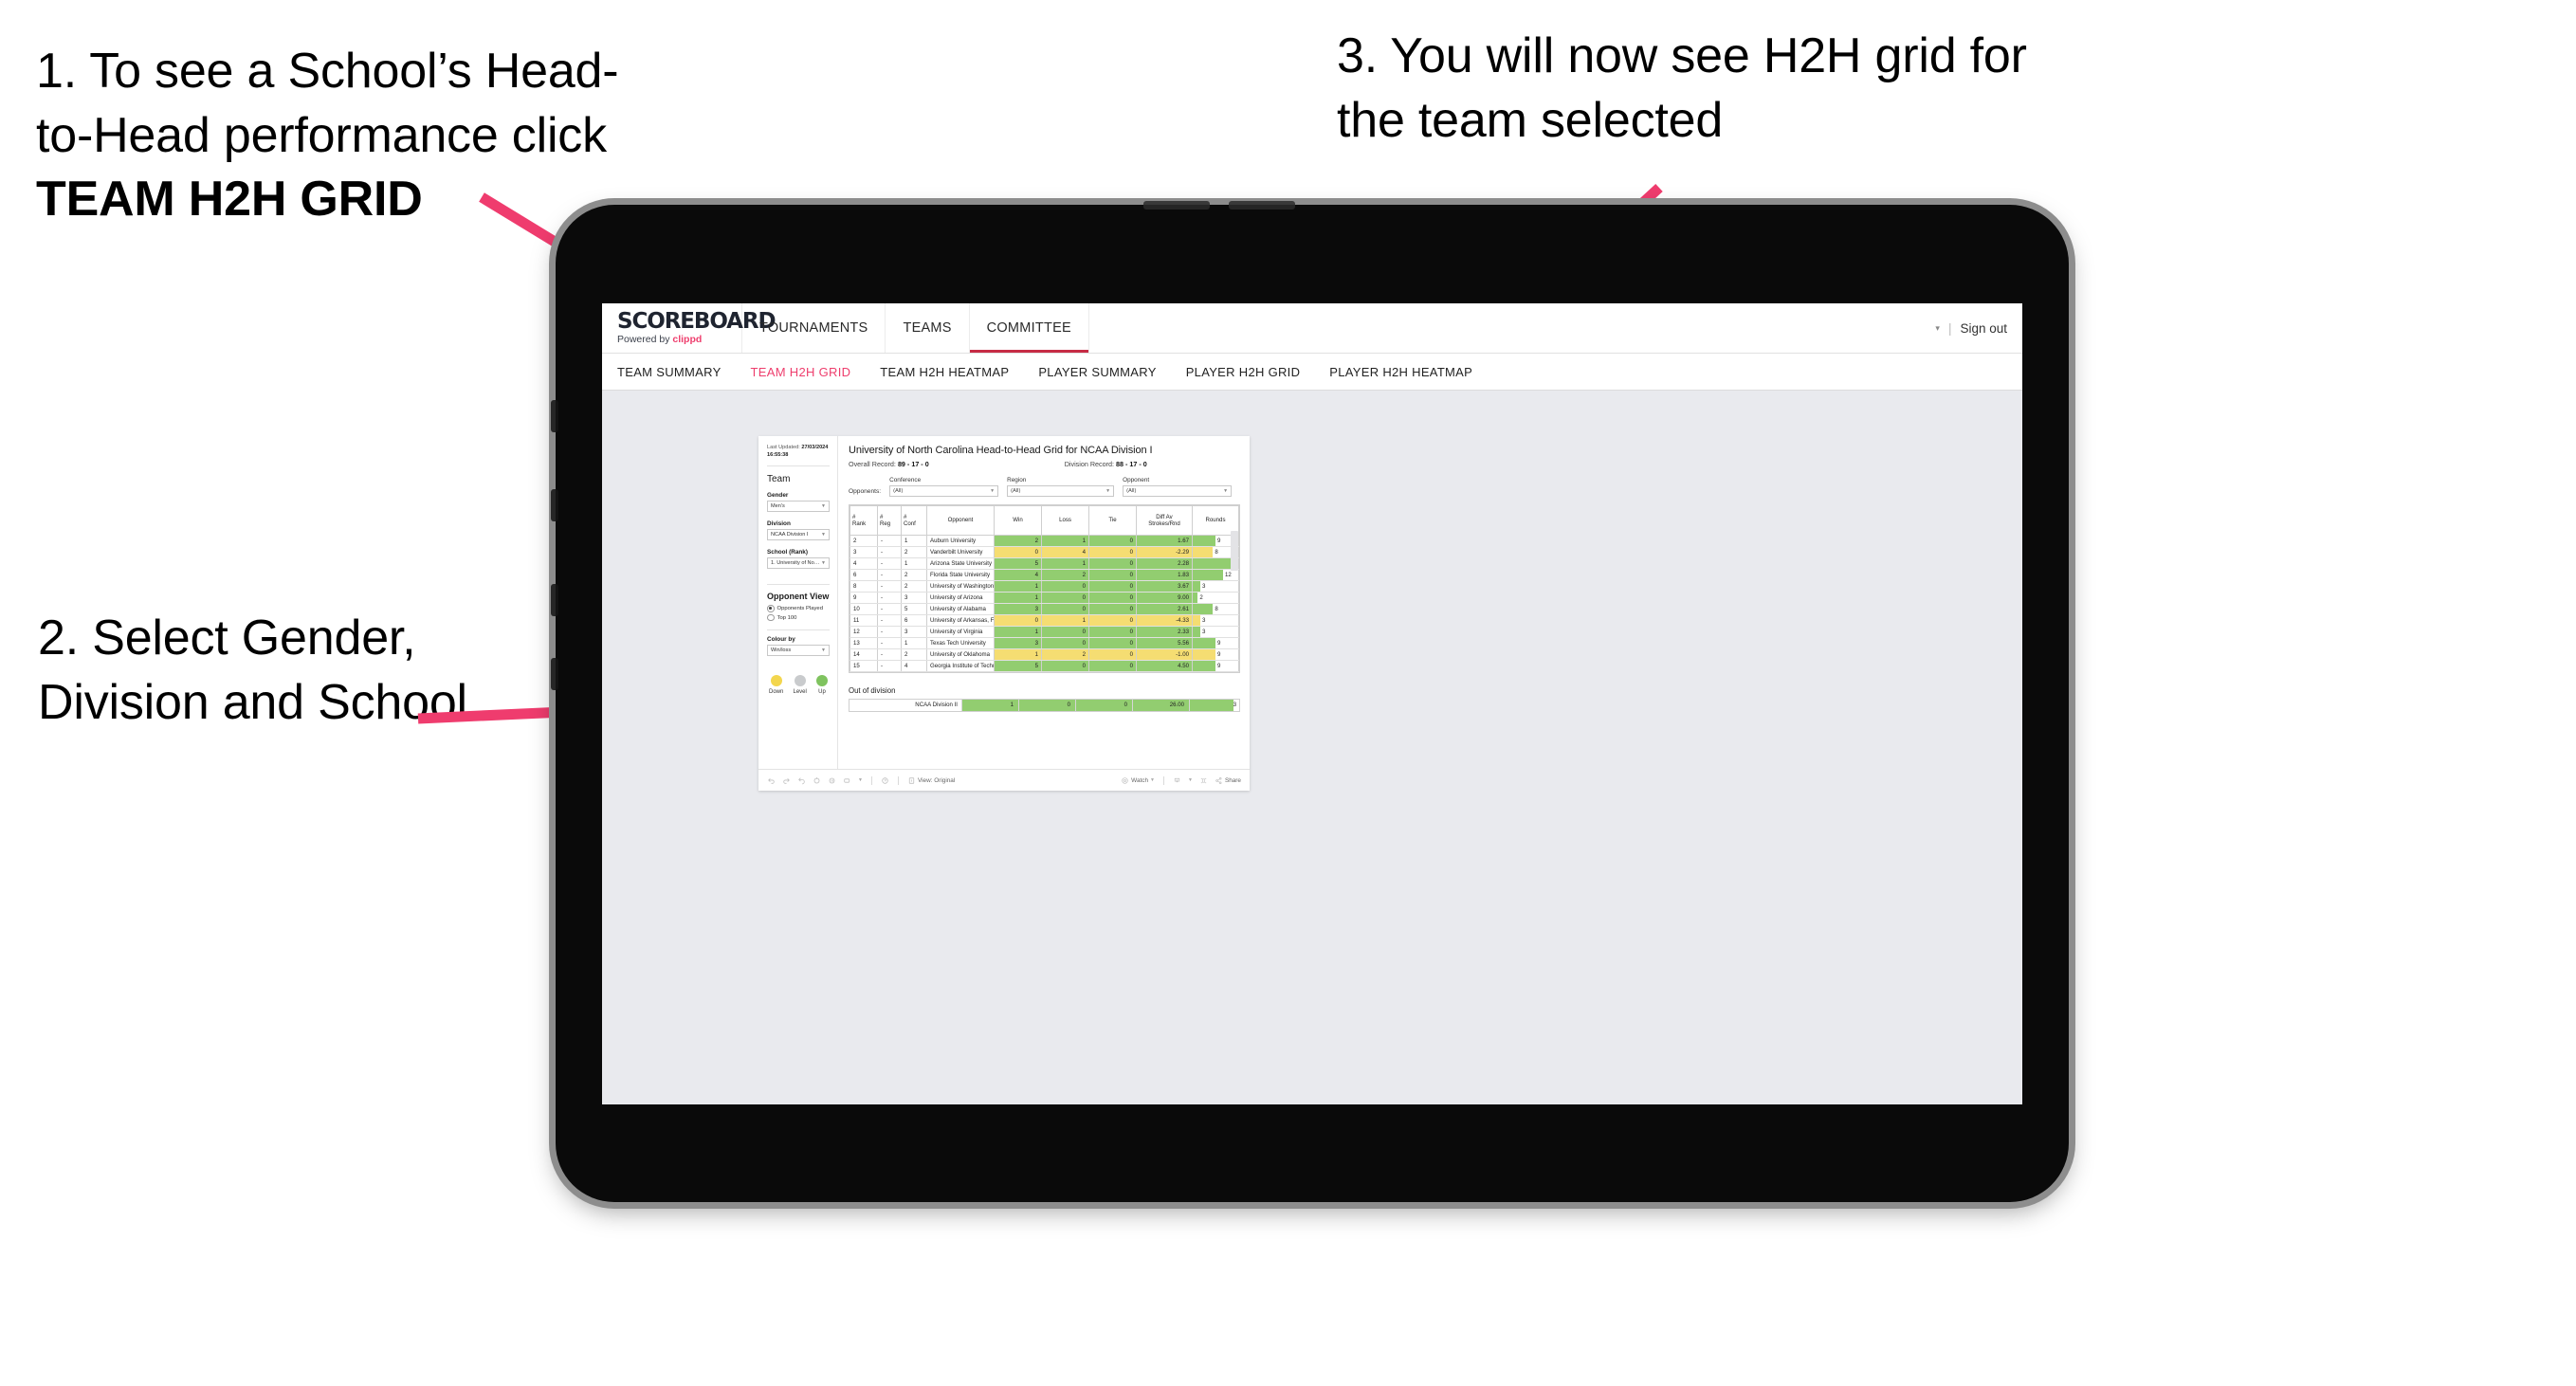 The height and width of the screenshot is (1386, 2576). What do you see at coordinates (1983, 328) in the screenshot?
I see `sign-out-link: Sign out` at bounding box center [1983, 328].